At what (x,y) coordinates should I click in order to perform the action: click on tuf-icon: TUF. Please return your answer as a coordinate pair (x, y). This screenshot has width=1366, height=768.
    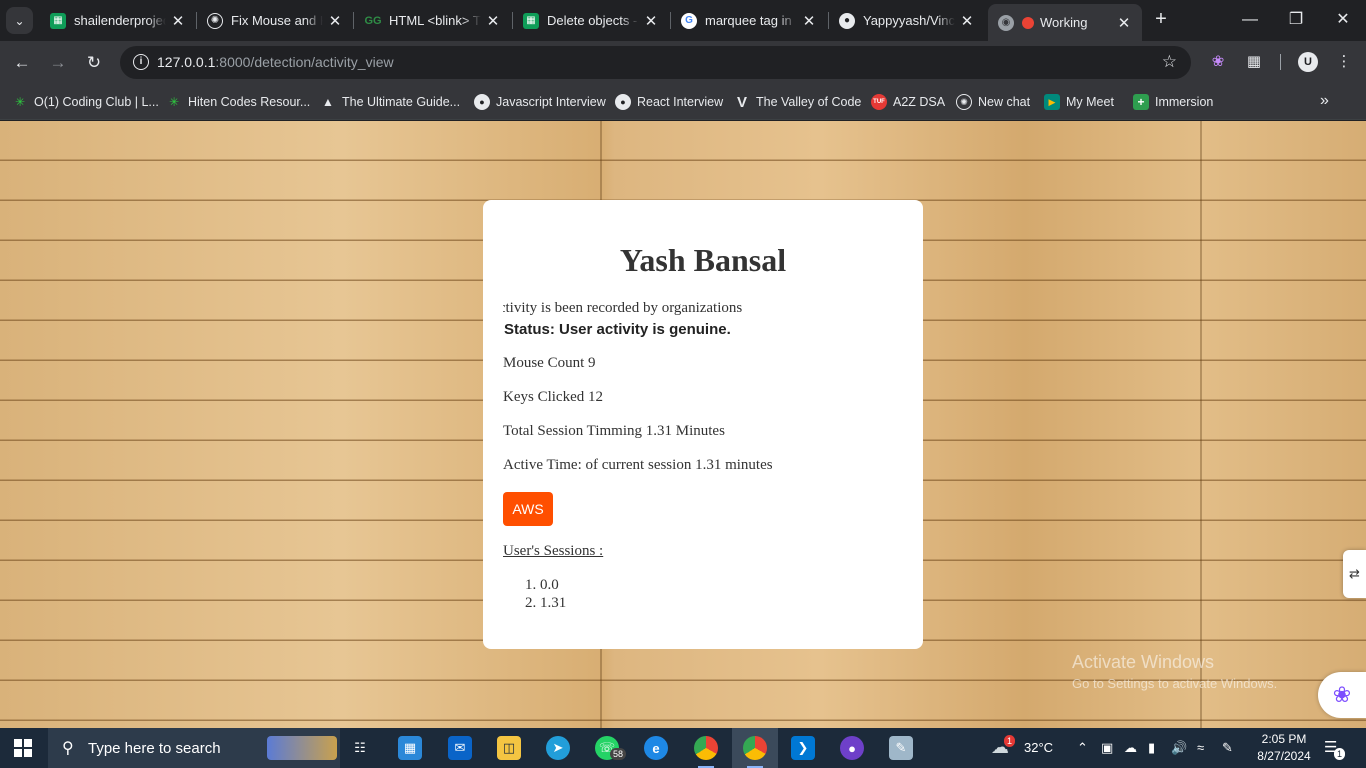
    Looking at the image, I should click on (879, 102).